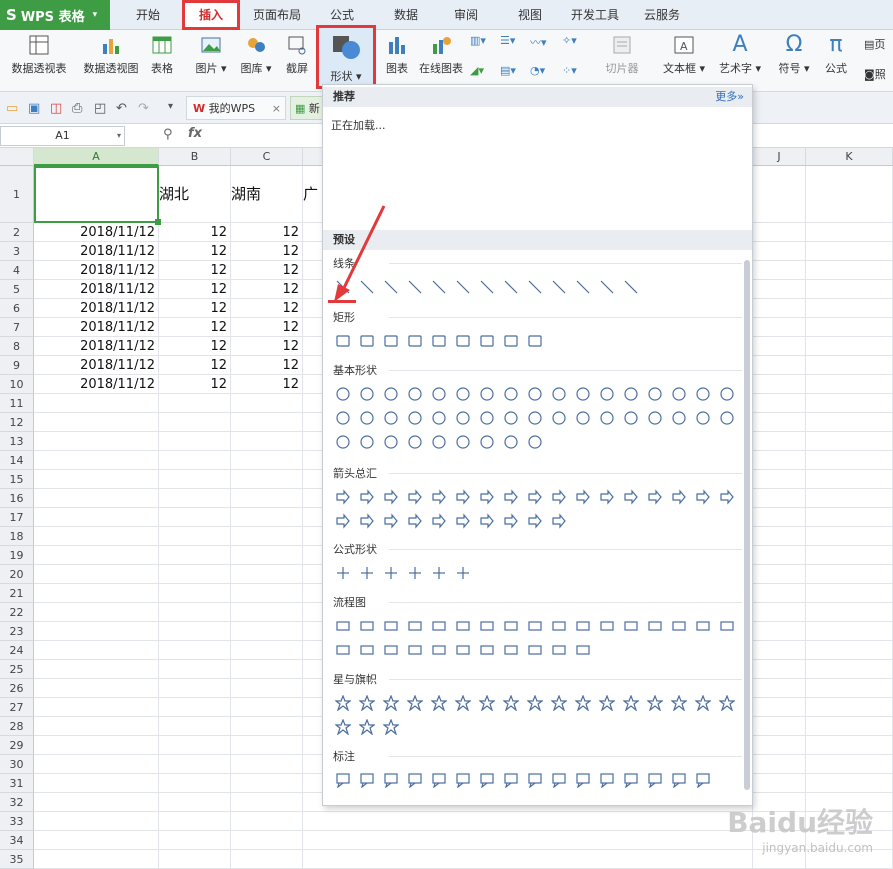 This screenshot has width=893, height=869. I want to click on row-header: 22, so click(17, 612).